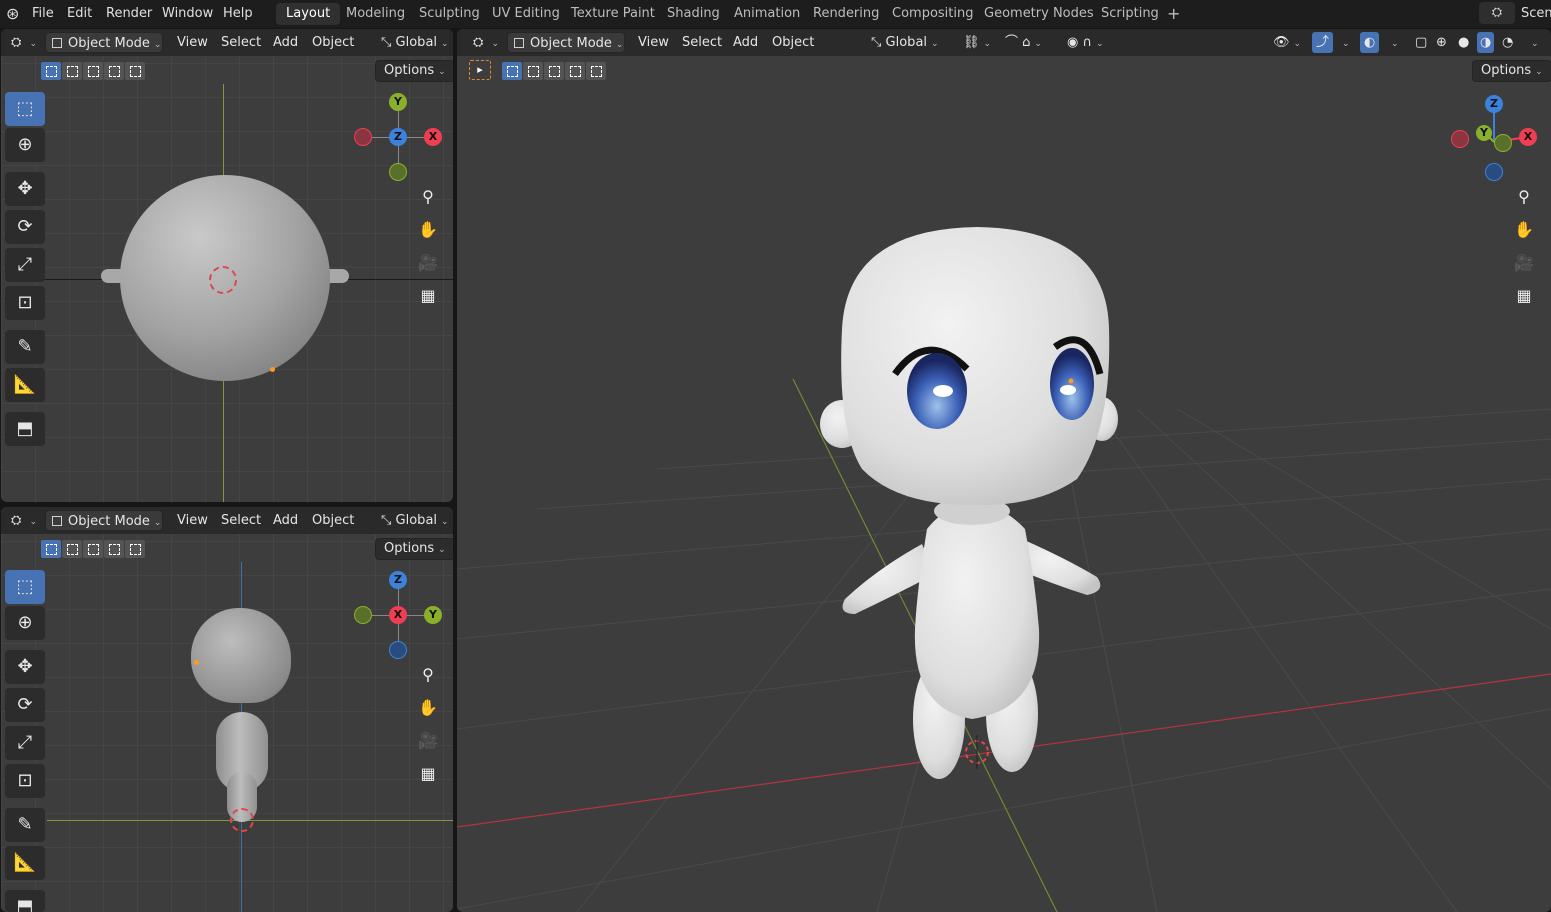 Image resolution: width=1551 pixels, height=912 pixels. What do you see at coordinates (12, 14) in the screenshot?
I see `blender-logo-icon: ⊛` at bounding box center [12, 14].